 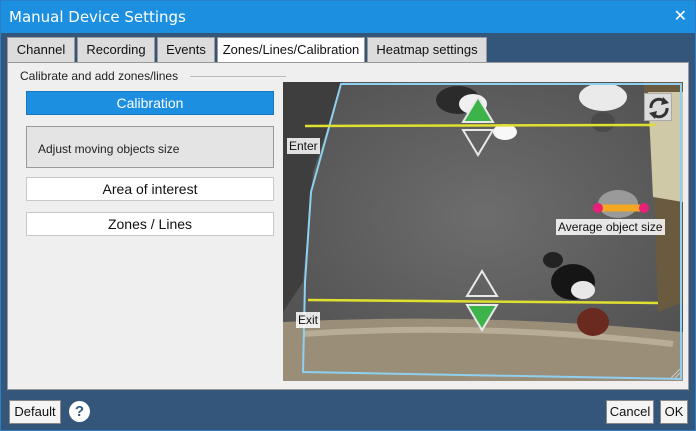 What do you see at coordinates (603, 122) in the screenshot?
I see `person-top-right-legs` at bounding box center [603, 122].